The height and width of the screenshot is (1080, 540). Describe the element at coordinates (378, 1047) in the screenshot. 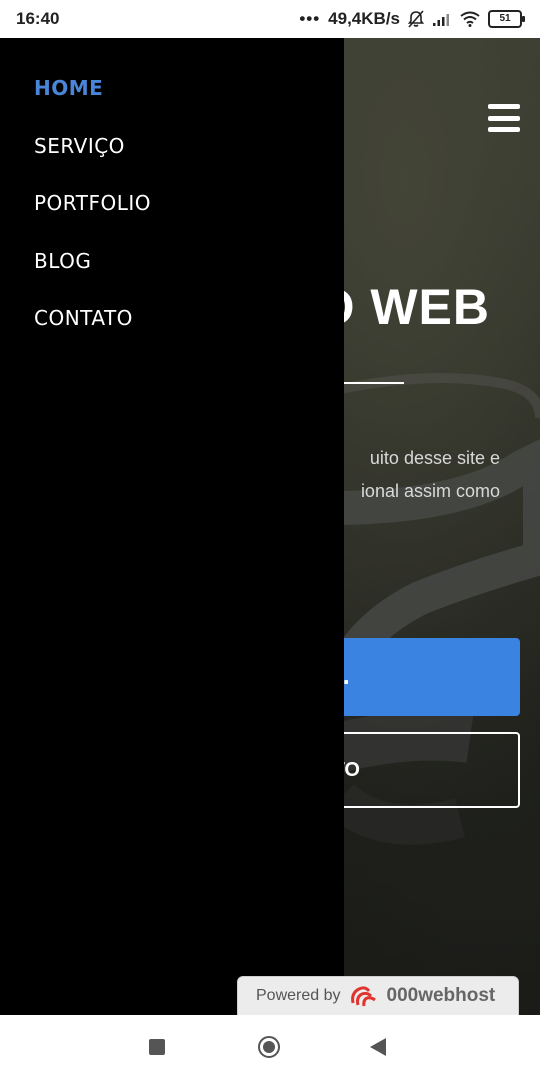

I see `back-icon` at that location.